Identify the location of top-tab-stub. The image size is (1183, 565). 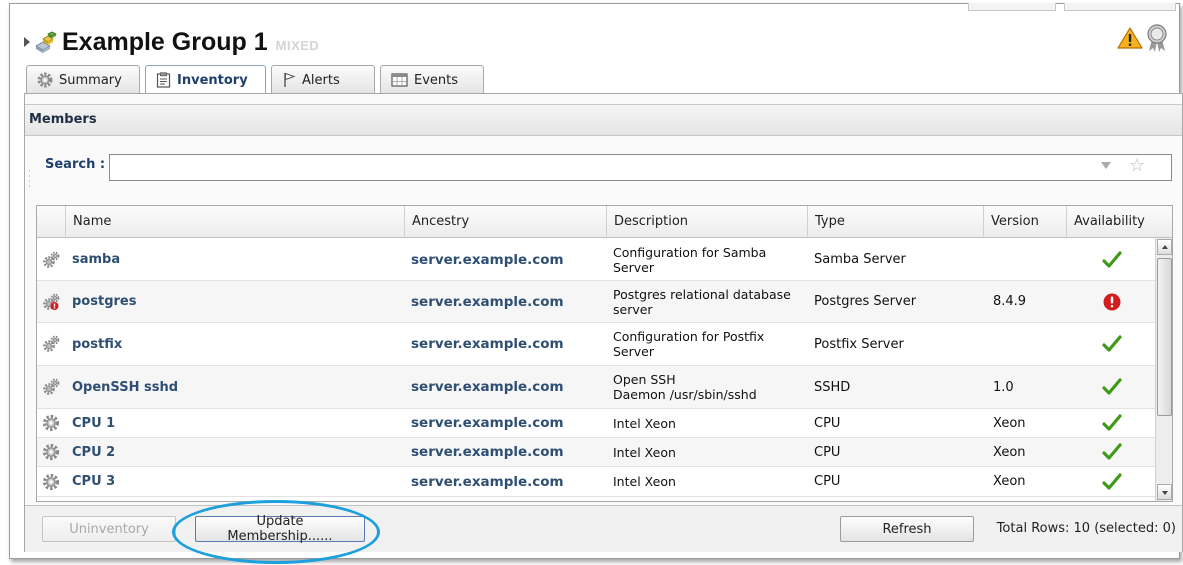
(1012, 7).